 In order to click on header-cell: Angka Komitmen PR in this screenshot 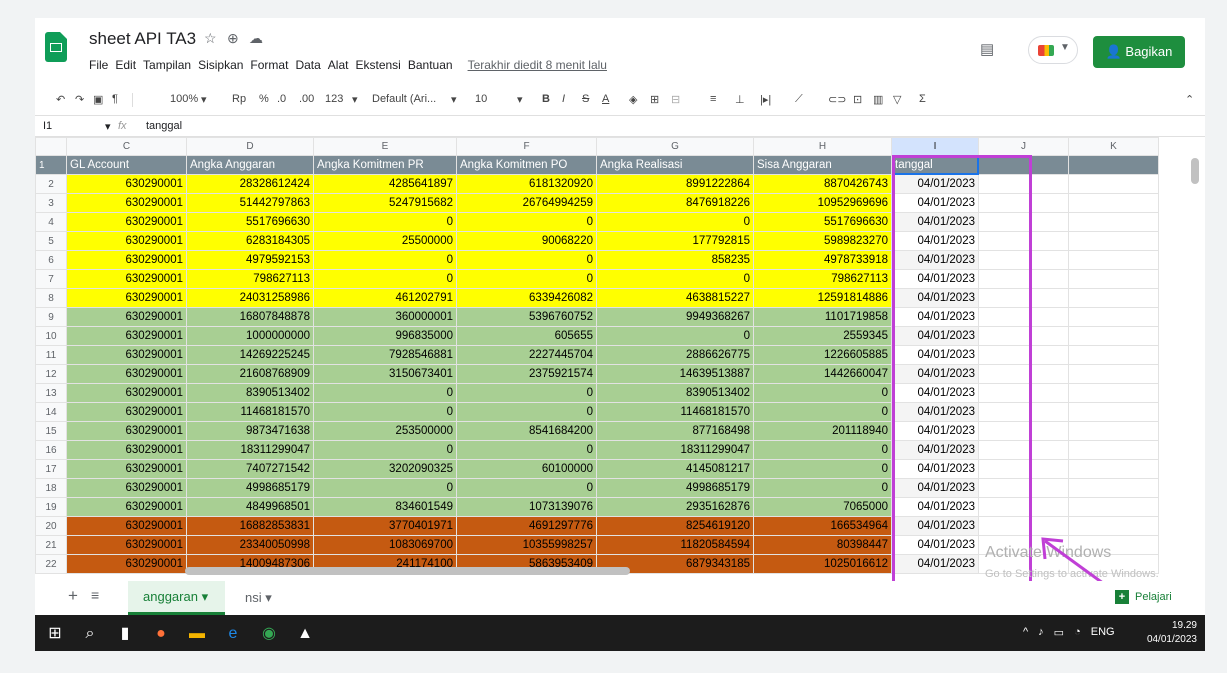, I will do `click(385, 165)`.